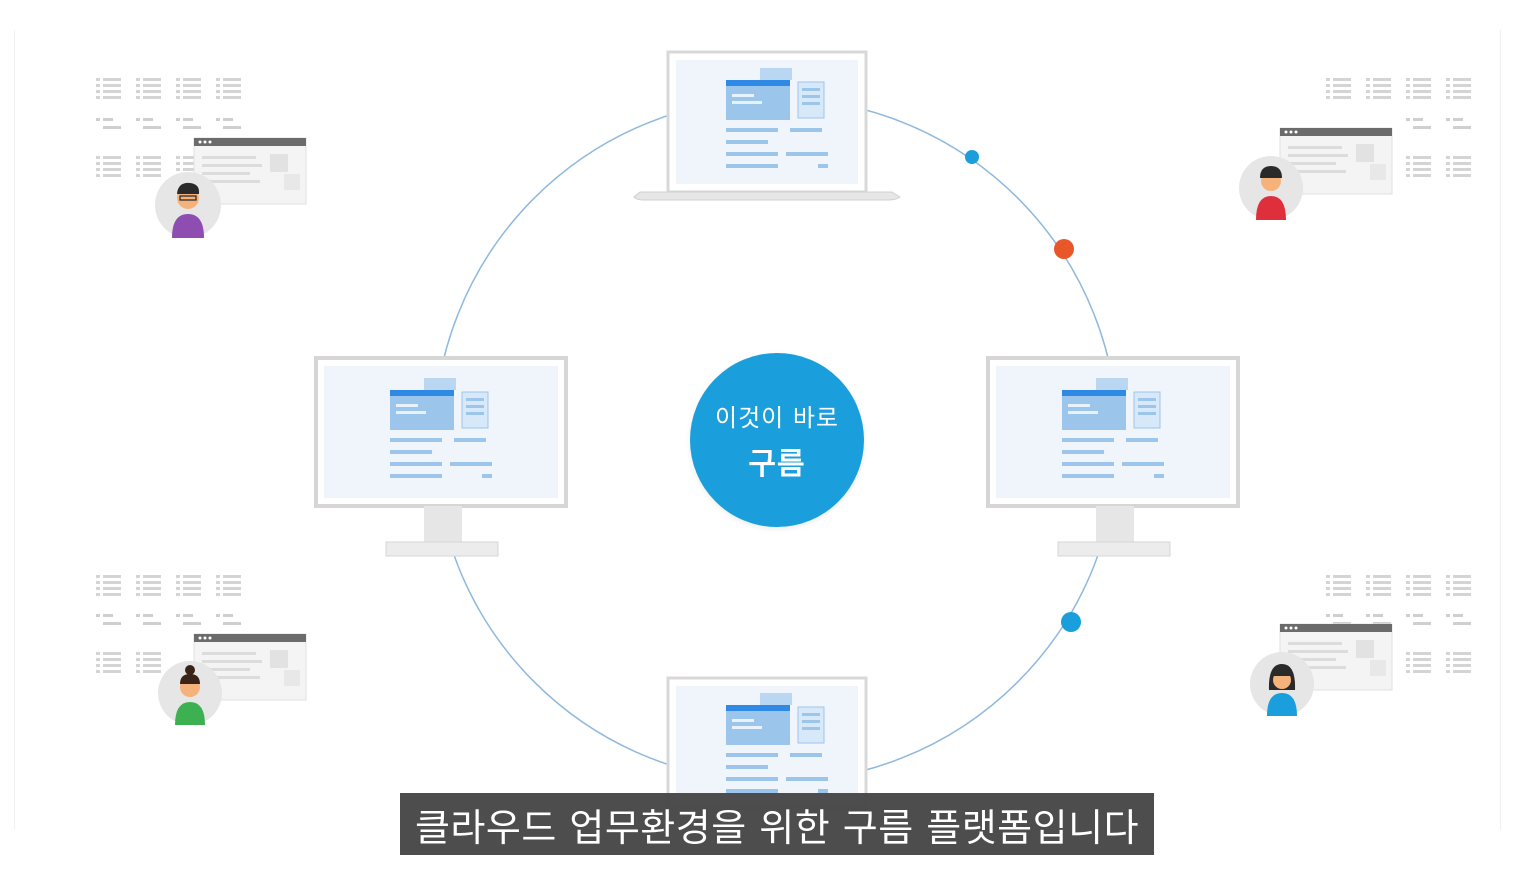 Image resolution: width=1516 pixels, height=875 pixels. I want to click on center-brand-name: 구름, so click(777, 464).